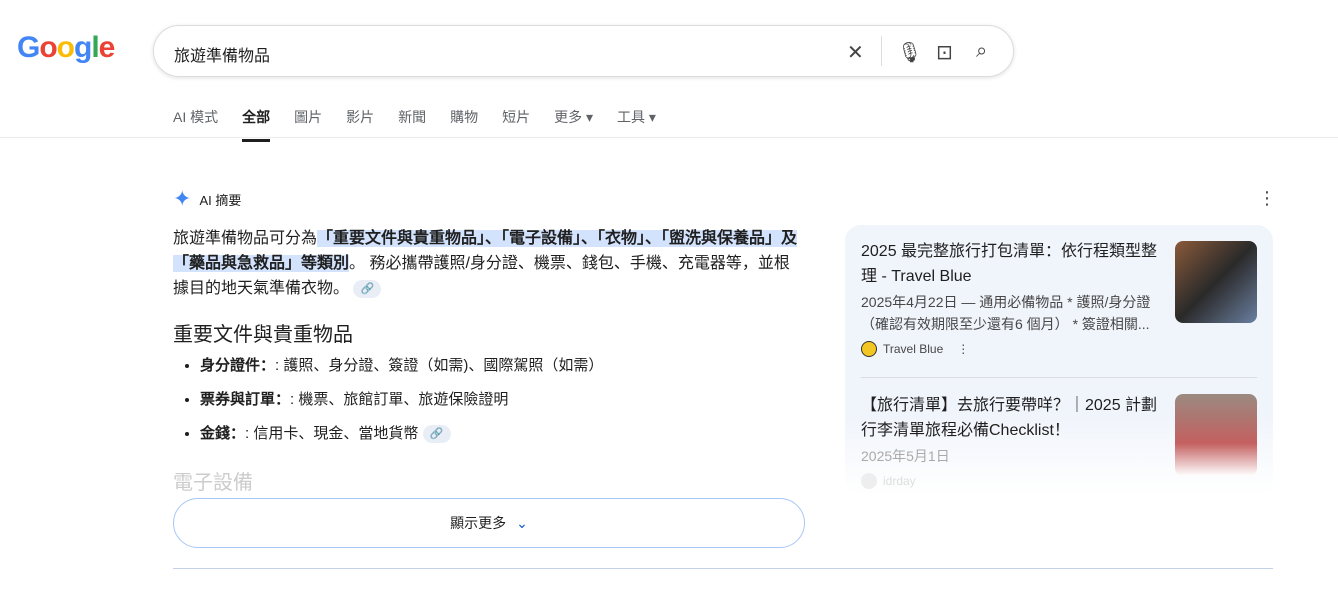 The image size is (1338, 598). I want to click on search-box: 旅遊準備物品 ✕ 🎙 ⊡ ⌕, so click(583, 51).